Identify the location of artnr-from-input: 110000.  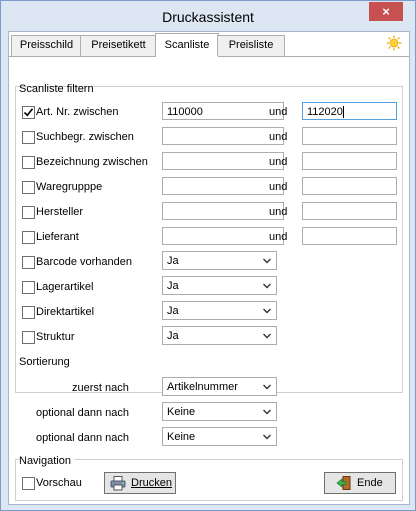
(223, 111).